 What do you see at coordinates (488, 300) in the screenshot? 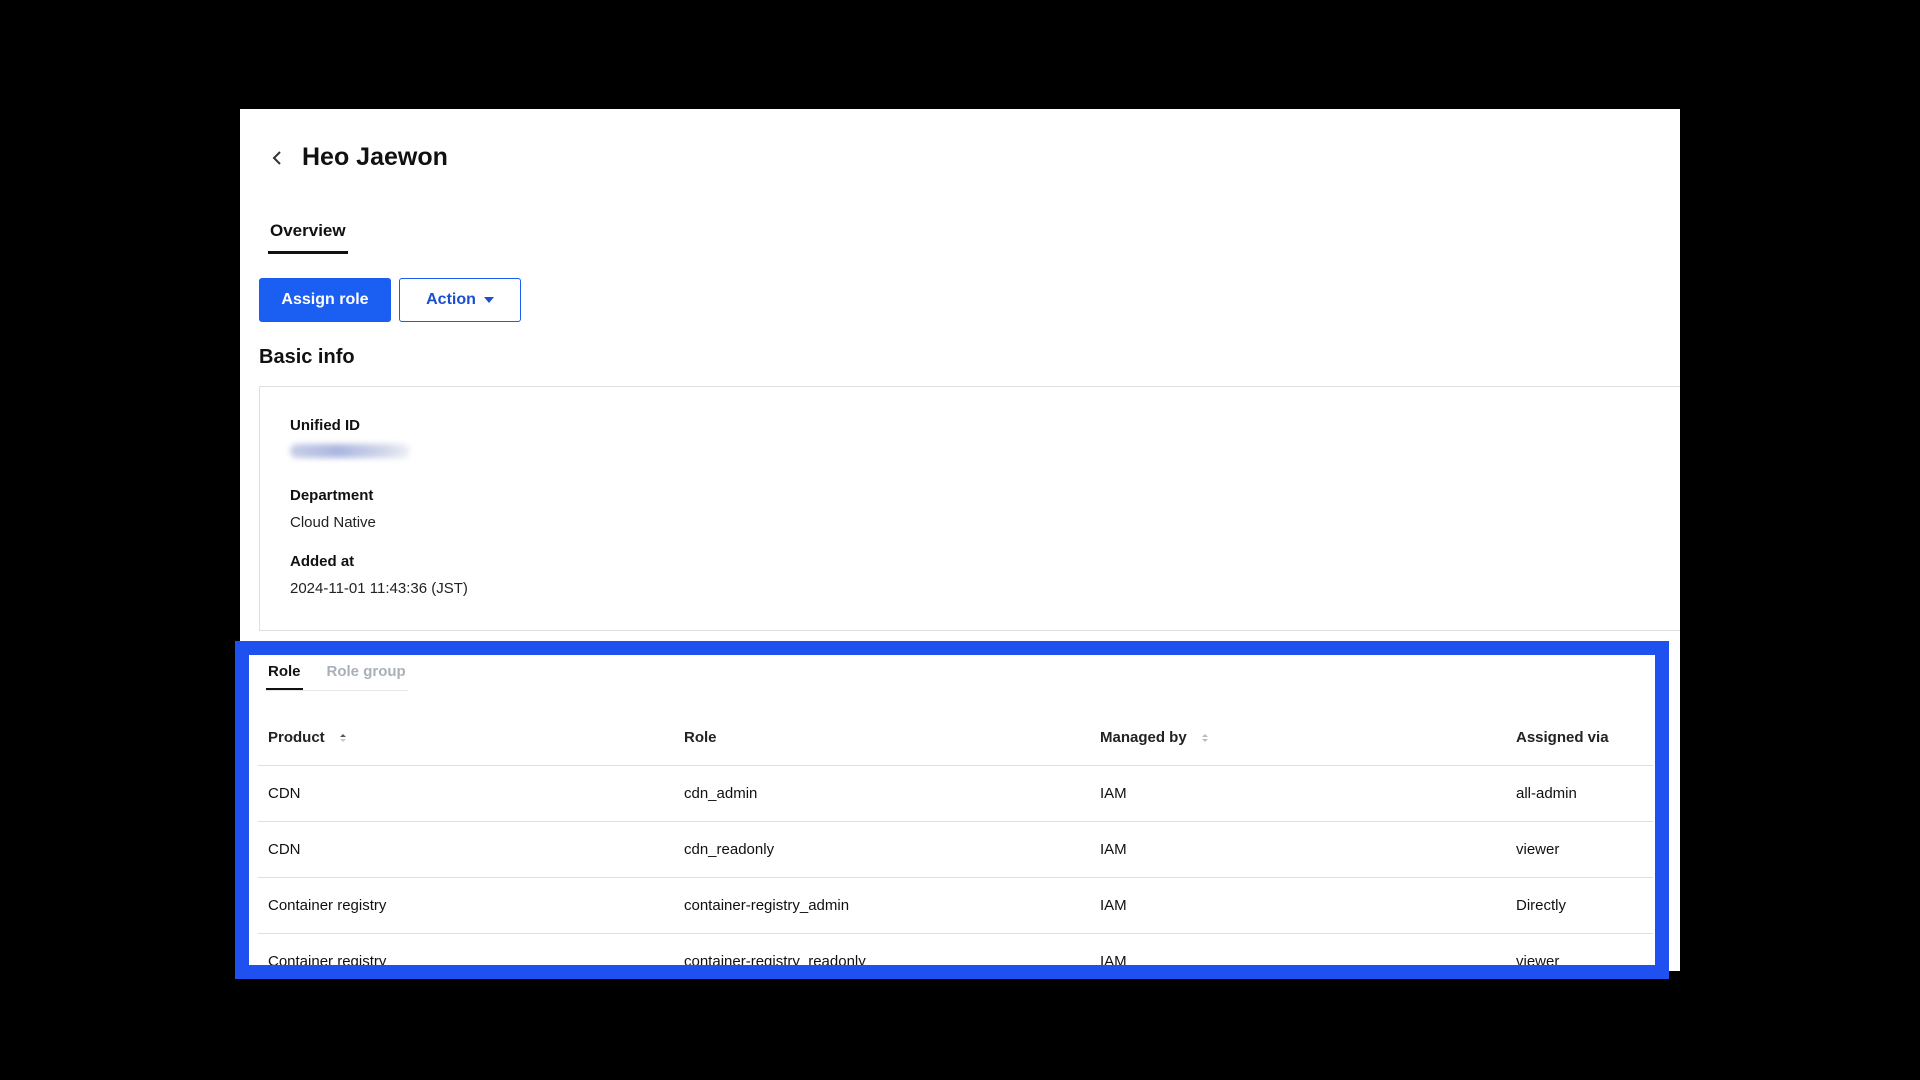
I see `caret-down-icon` at bounding box center [488, 300].